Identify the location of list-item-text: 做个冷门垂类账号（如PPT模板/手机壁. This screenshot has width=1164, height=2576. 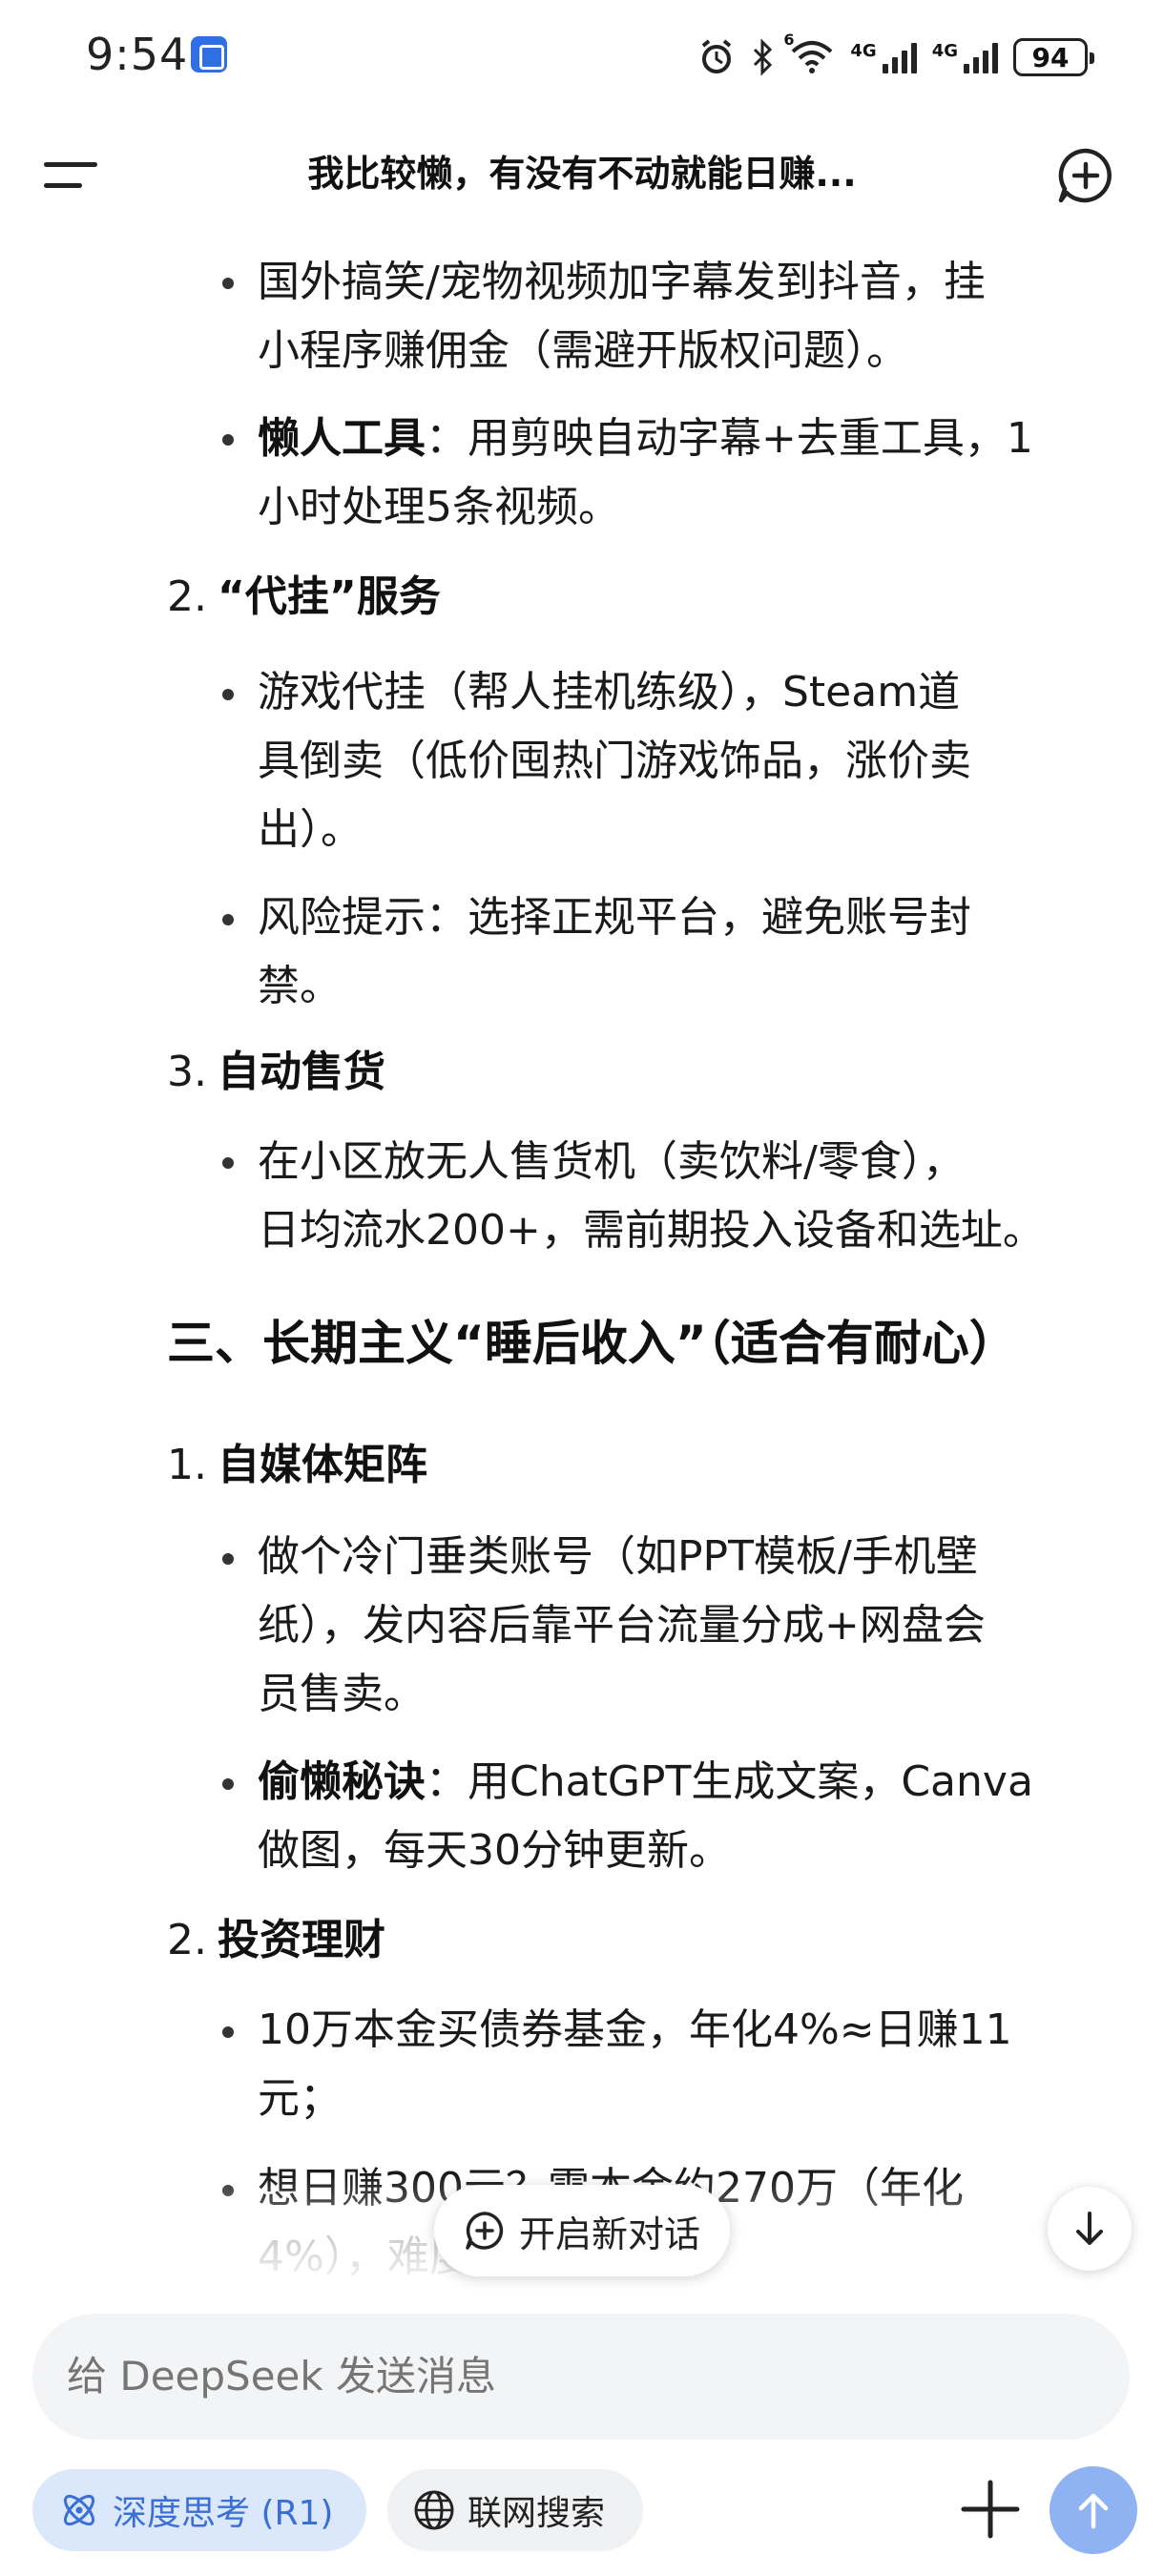
(618, 1556).